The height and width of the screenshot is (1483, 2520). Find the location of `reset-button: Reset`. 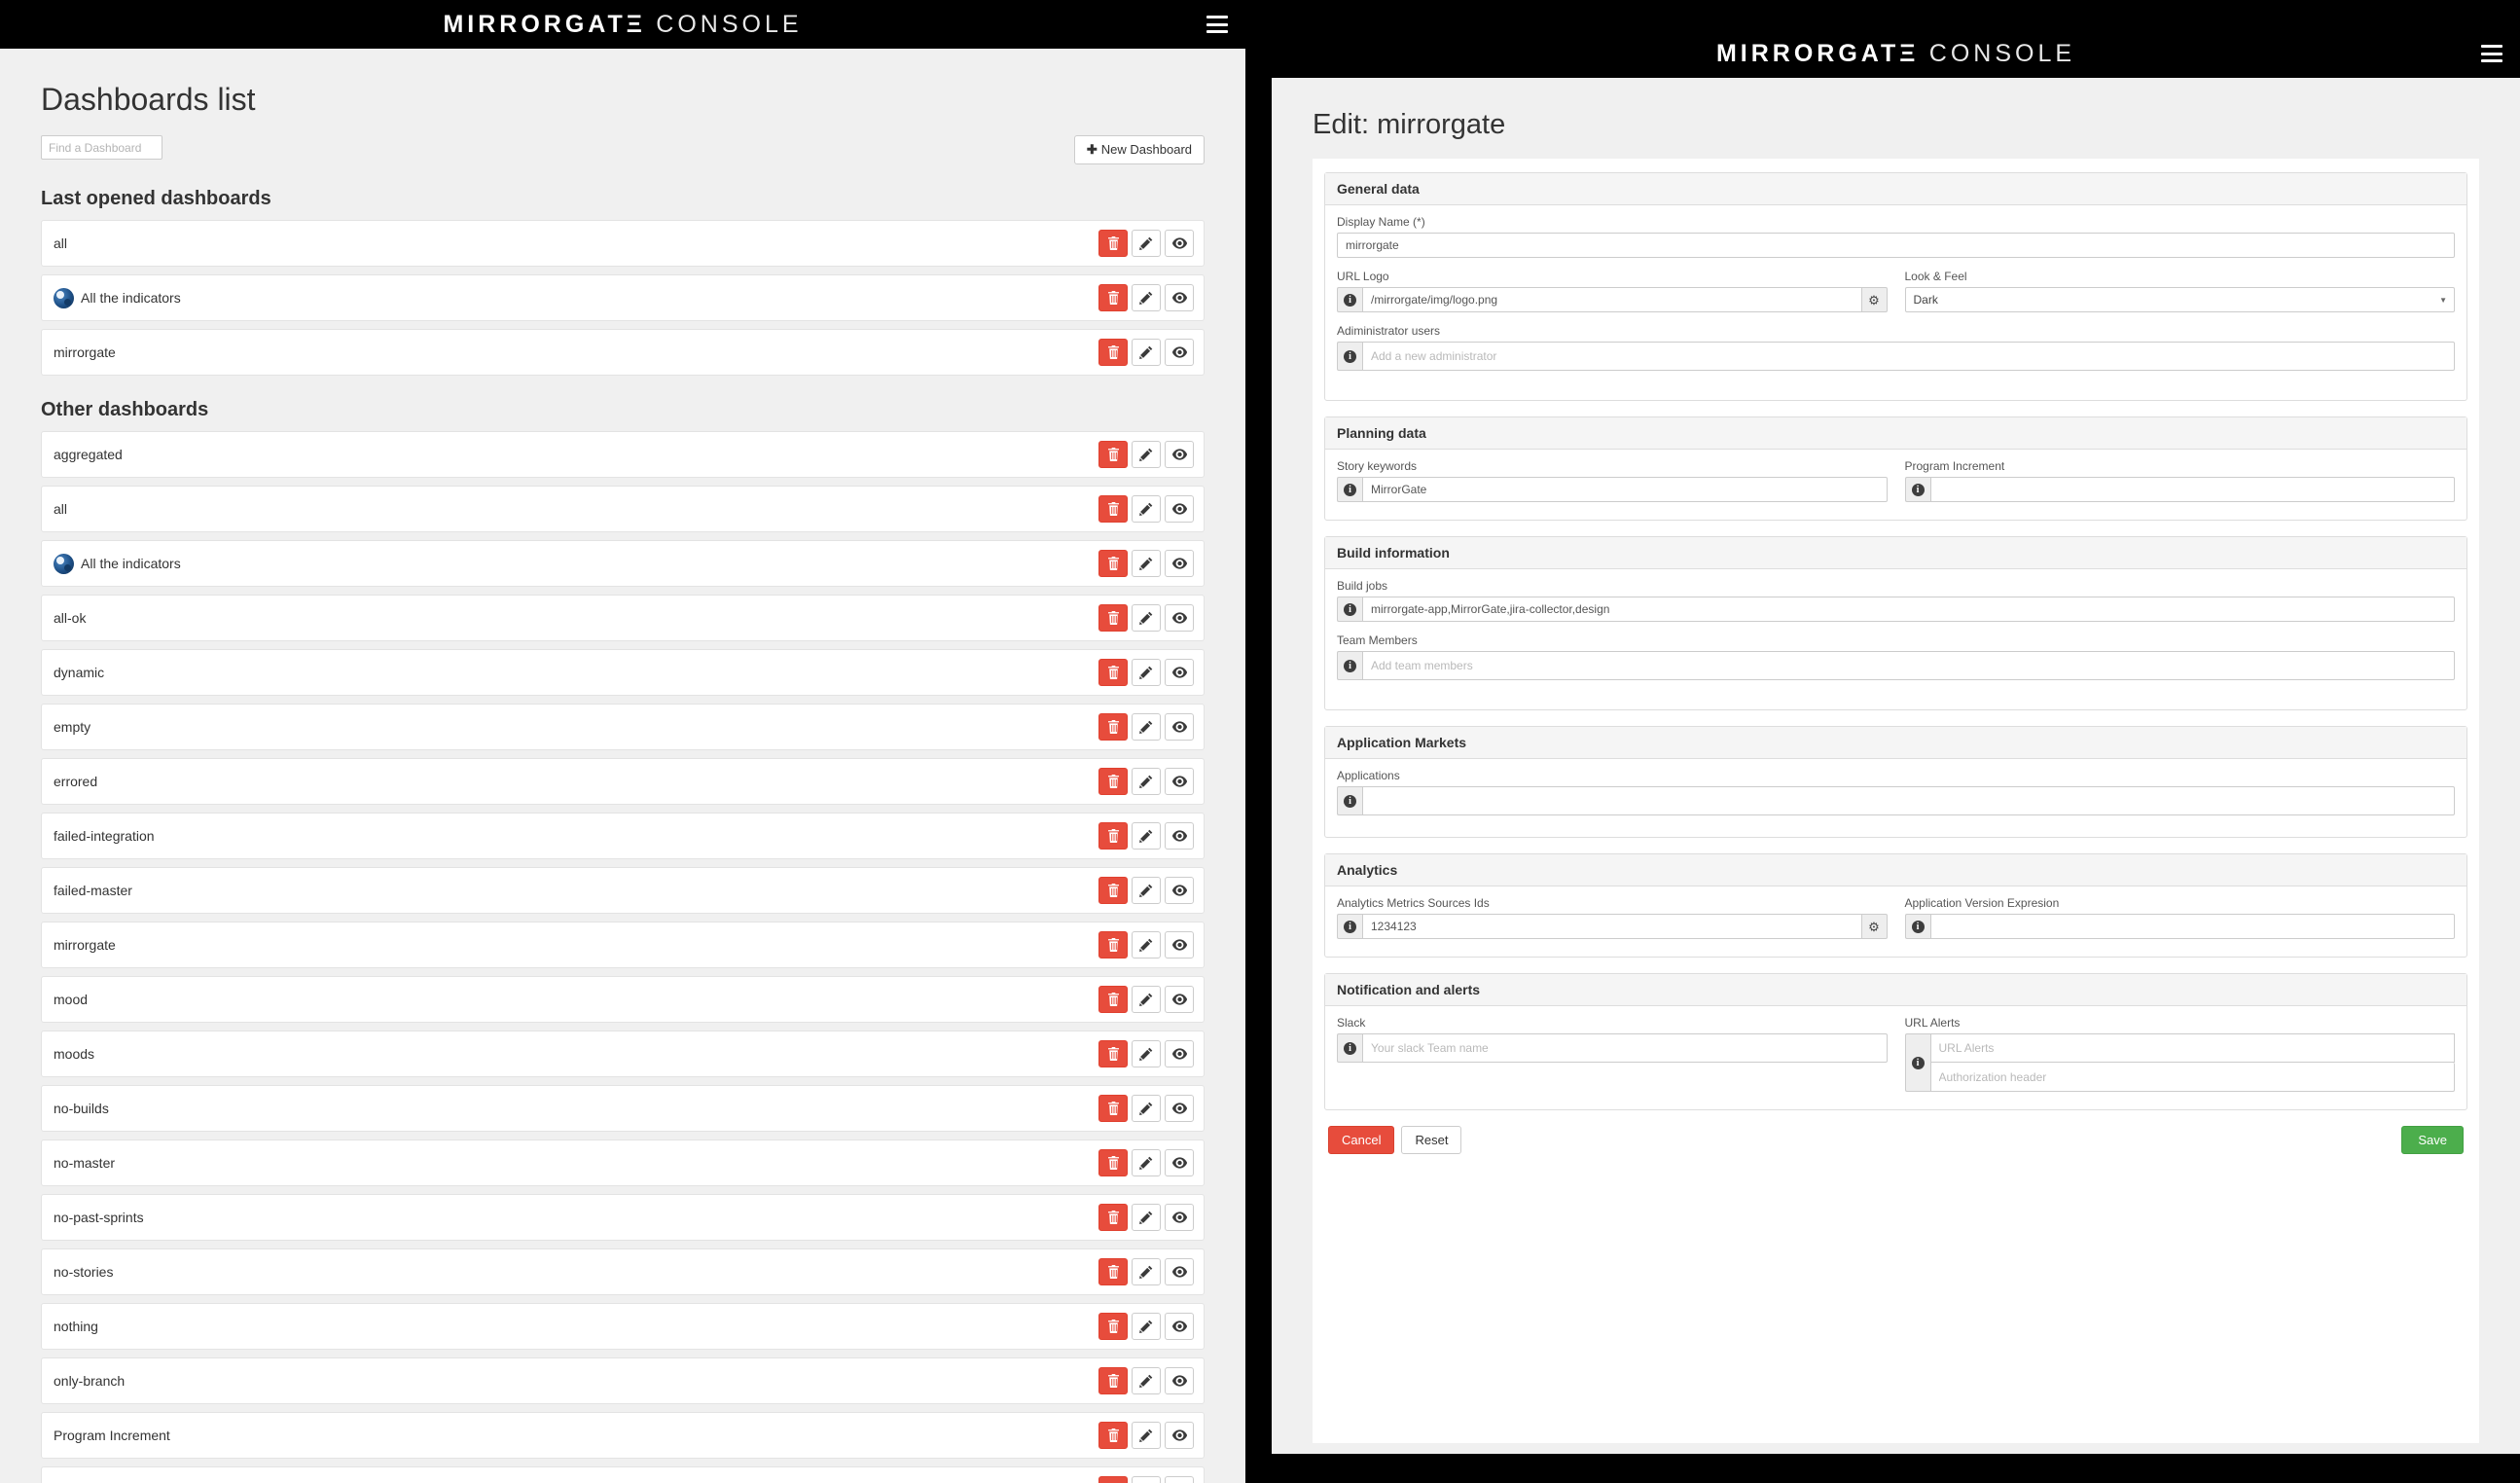

reset-button: Reset is located at coordinates (1431, 1140).